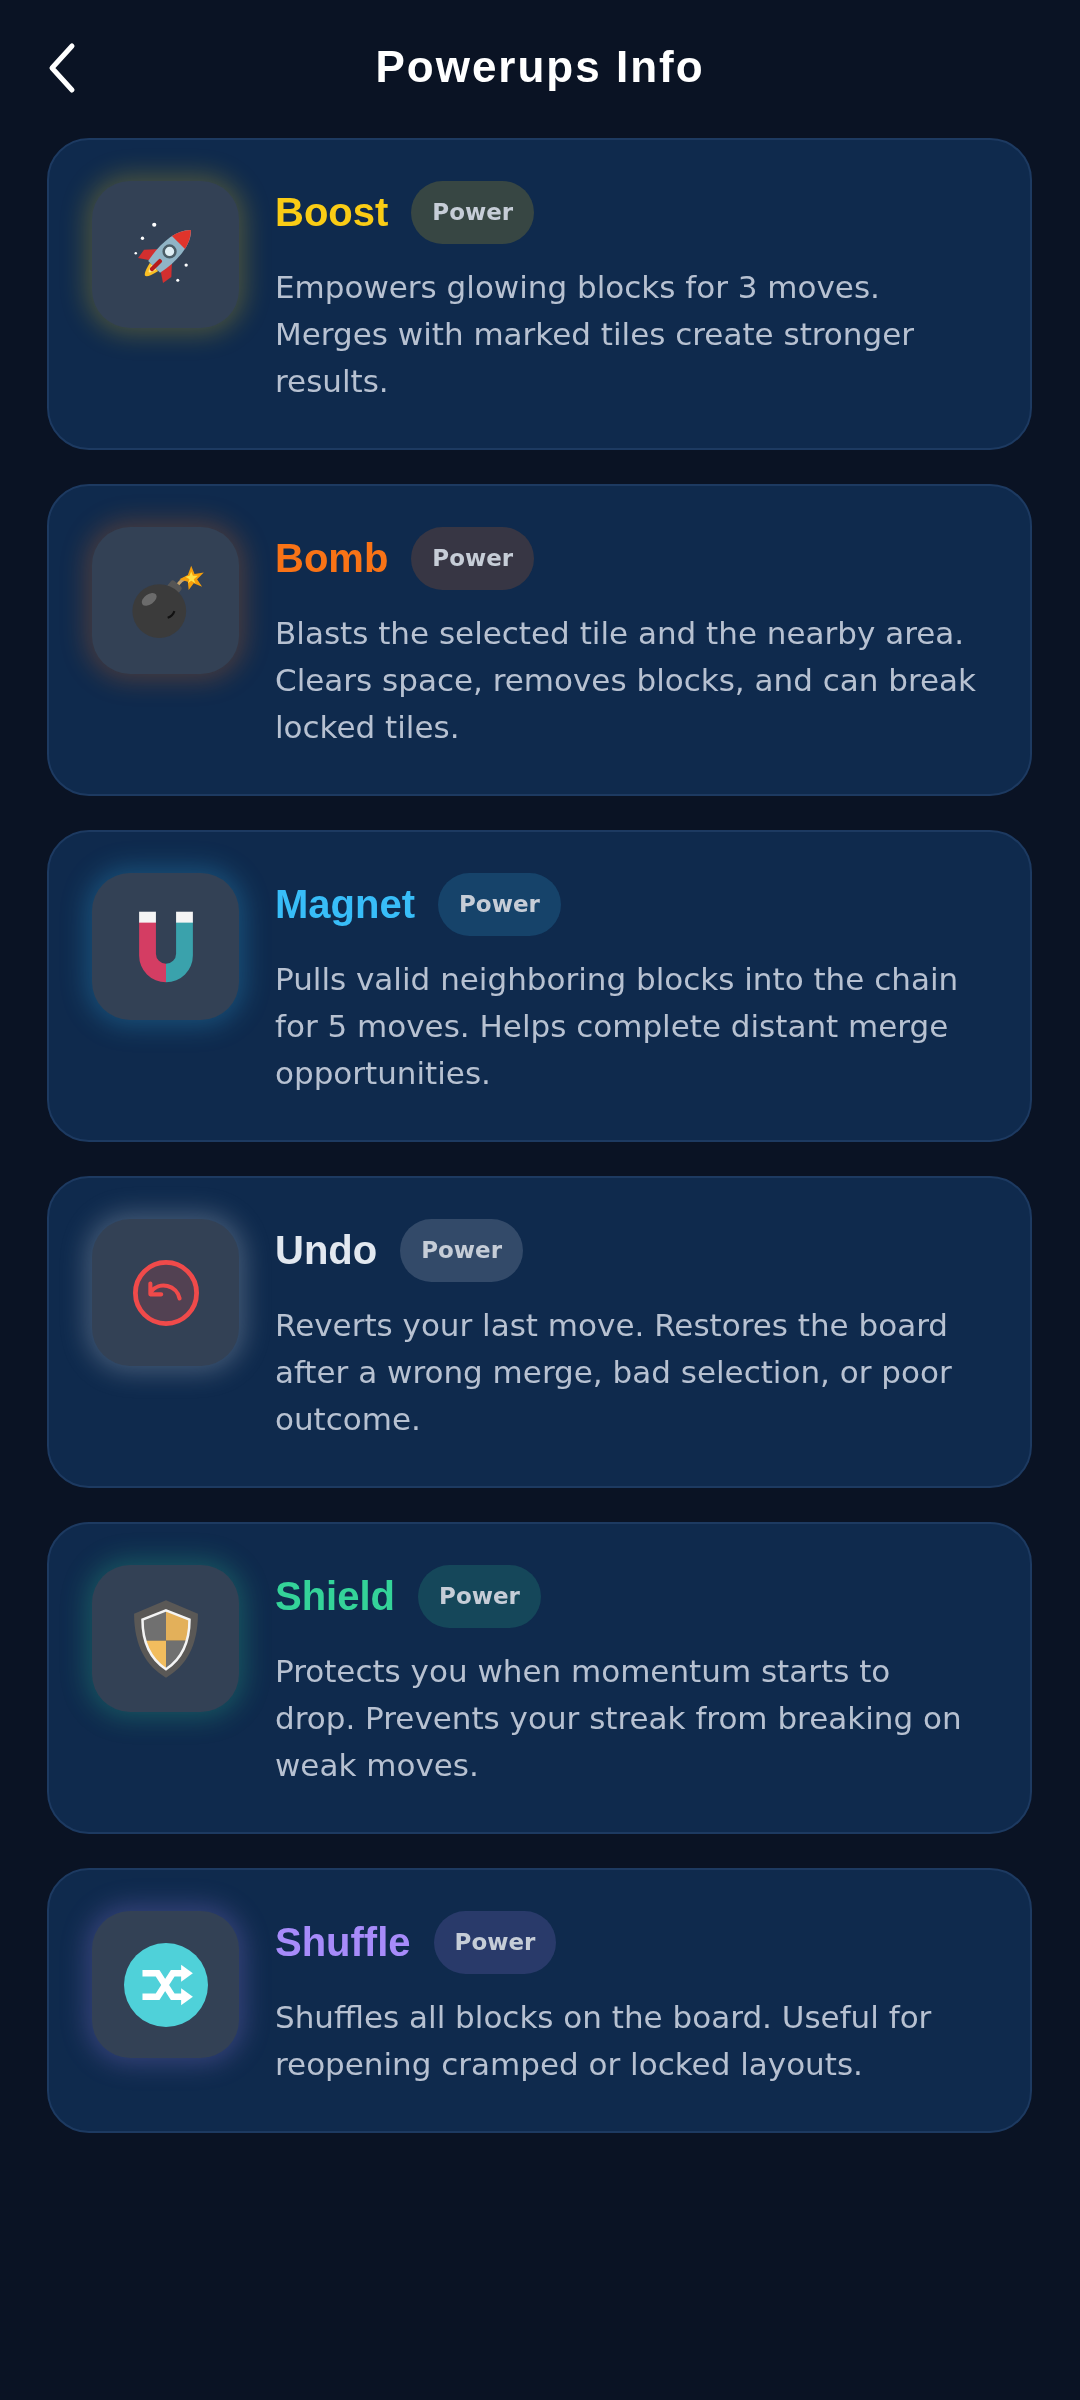 This screenshot has width=1080, height=2400. I want to click on powerup-name: Shuffle, so click(343, 1942).